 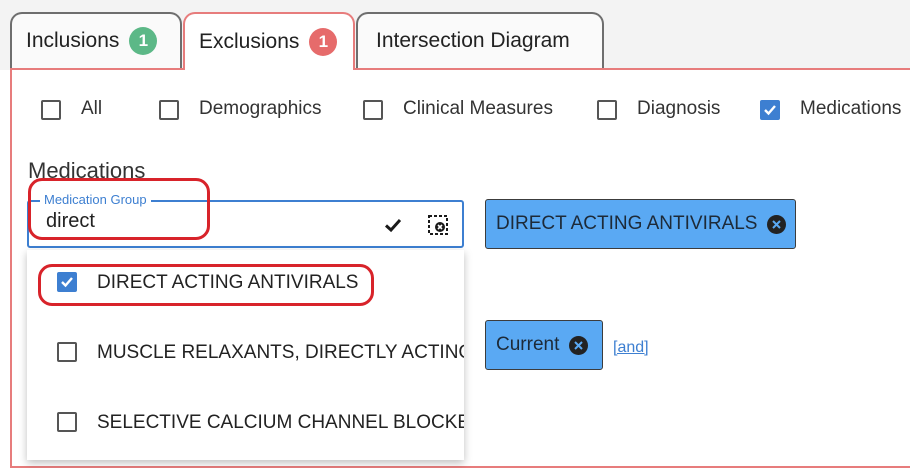 I want to click on category-diagnosis-label: Diagnosis, so click(x=679, y=108).